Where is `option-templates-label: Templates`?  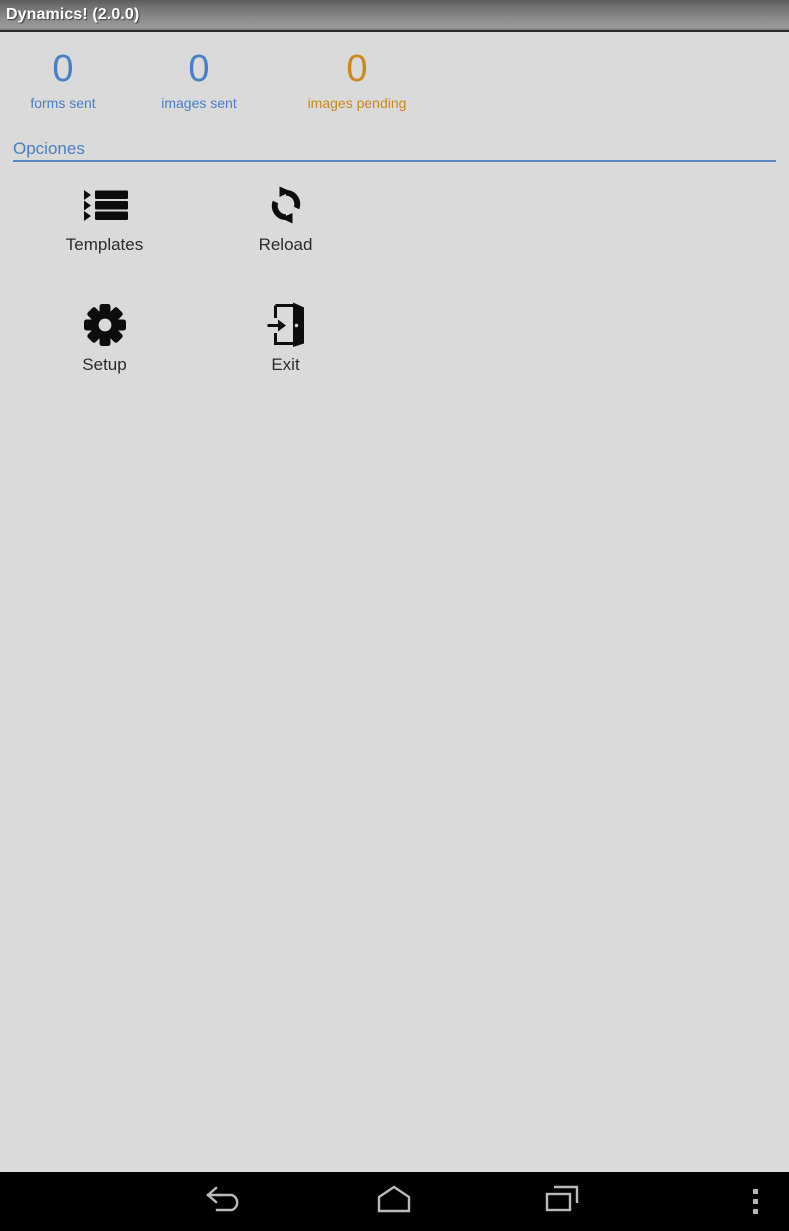
option-templates-label: Templates is located at coordinates (104, 244).